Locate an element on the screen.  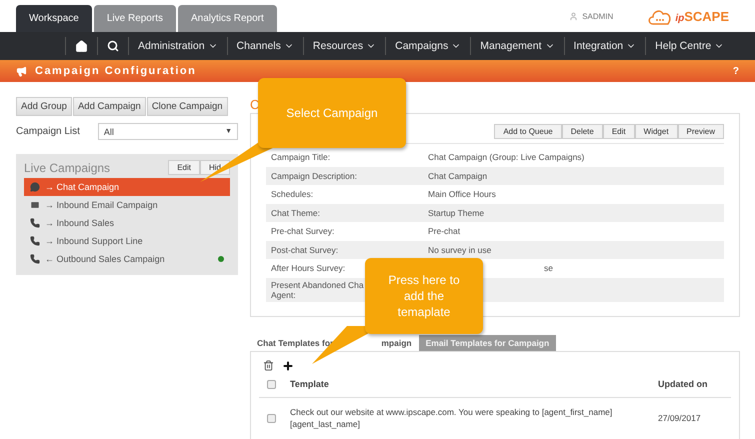
detail-value: Startup Theme is located at coordinates (456, 213).